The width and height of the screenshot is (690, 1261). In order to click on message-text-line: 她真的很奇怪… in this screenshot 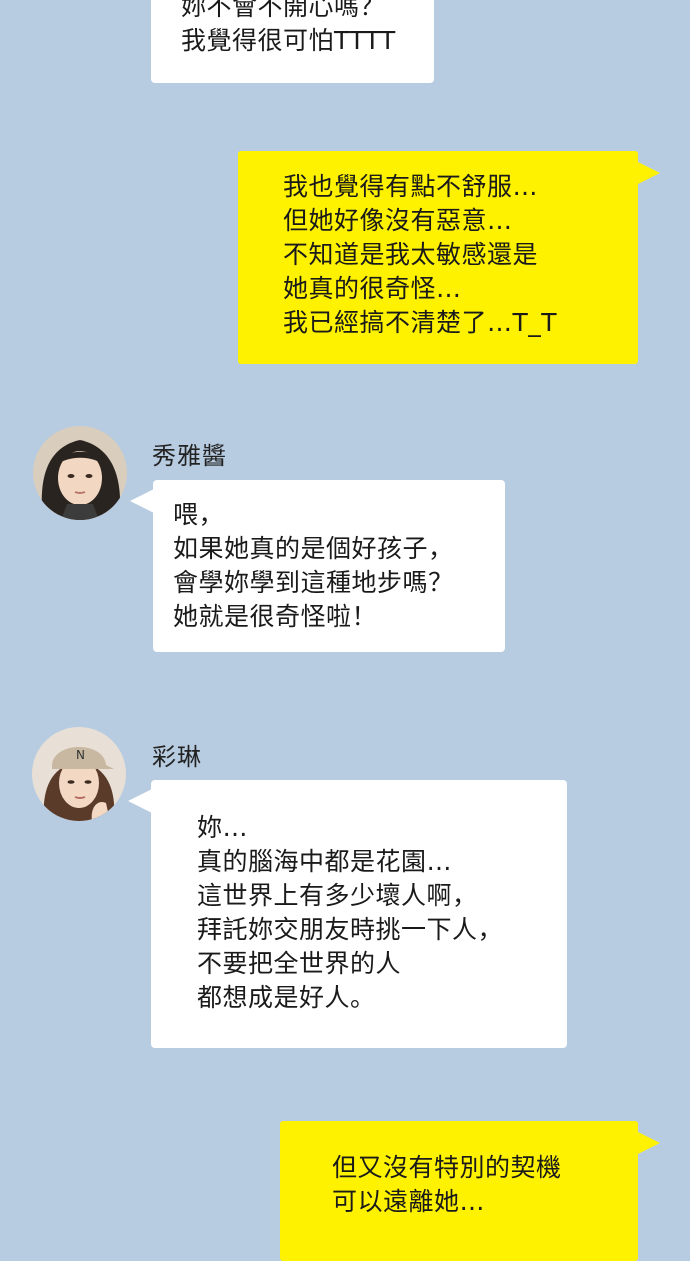, I will do `click(372, 288)`.